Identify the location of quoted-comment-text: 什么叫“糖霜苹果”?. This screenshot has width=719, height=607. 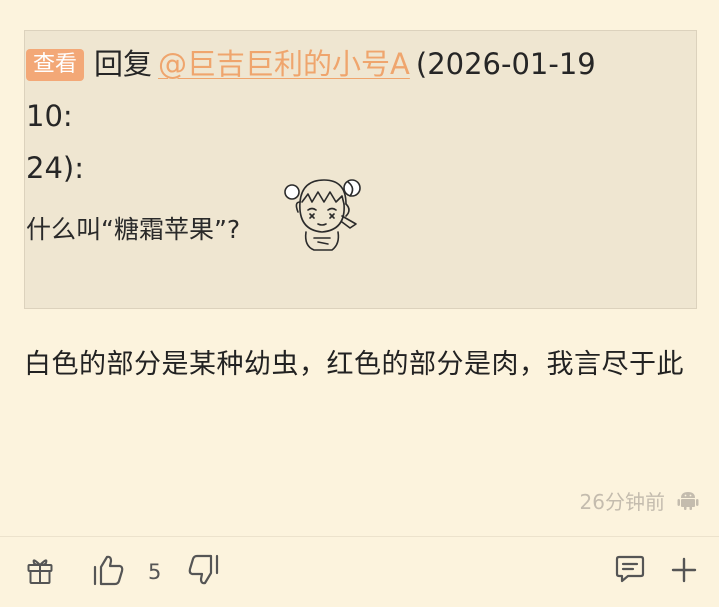
(133, 229).